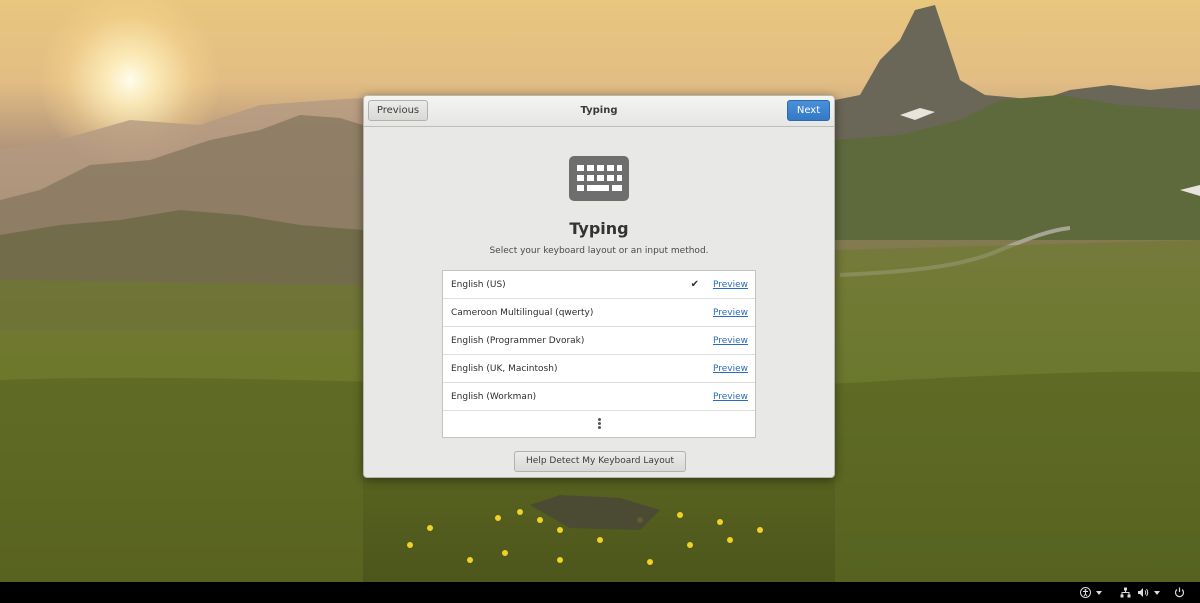  What do you see at coordinates (599, 369) in the screenshot?
I see `layout-row: English (UK, Macintosh) Preview` at bounding box center [599, 369].